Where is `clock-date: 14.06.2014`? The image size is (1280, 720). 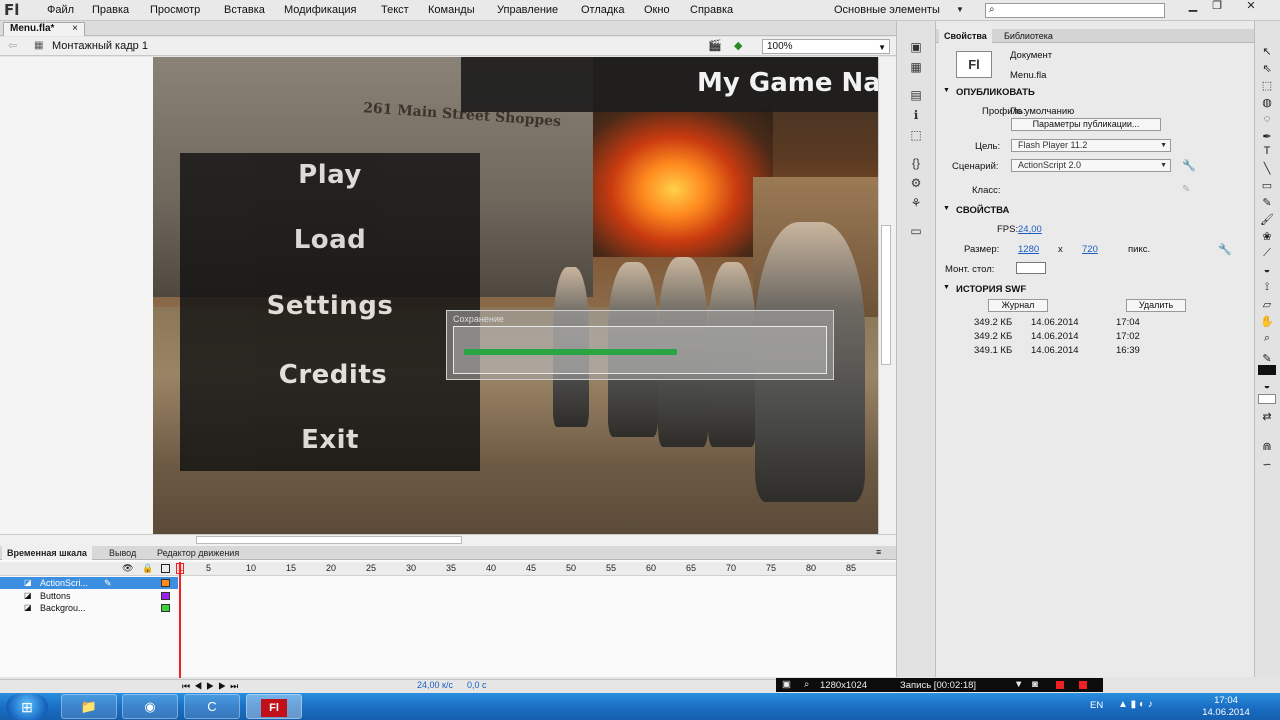
clock-date: 14.06.2014 is located at coordinates (1226, 712).